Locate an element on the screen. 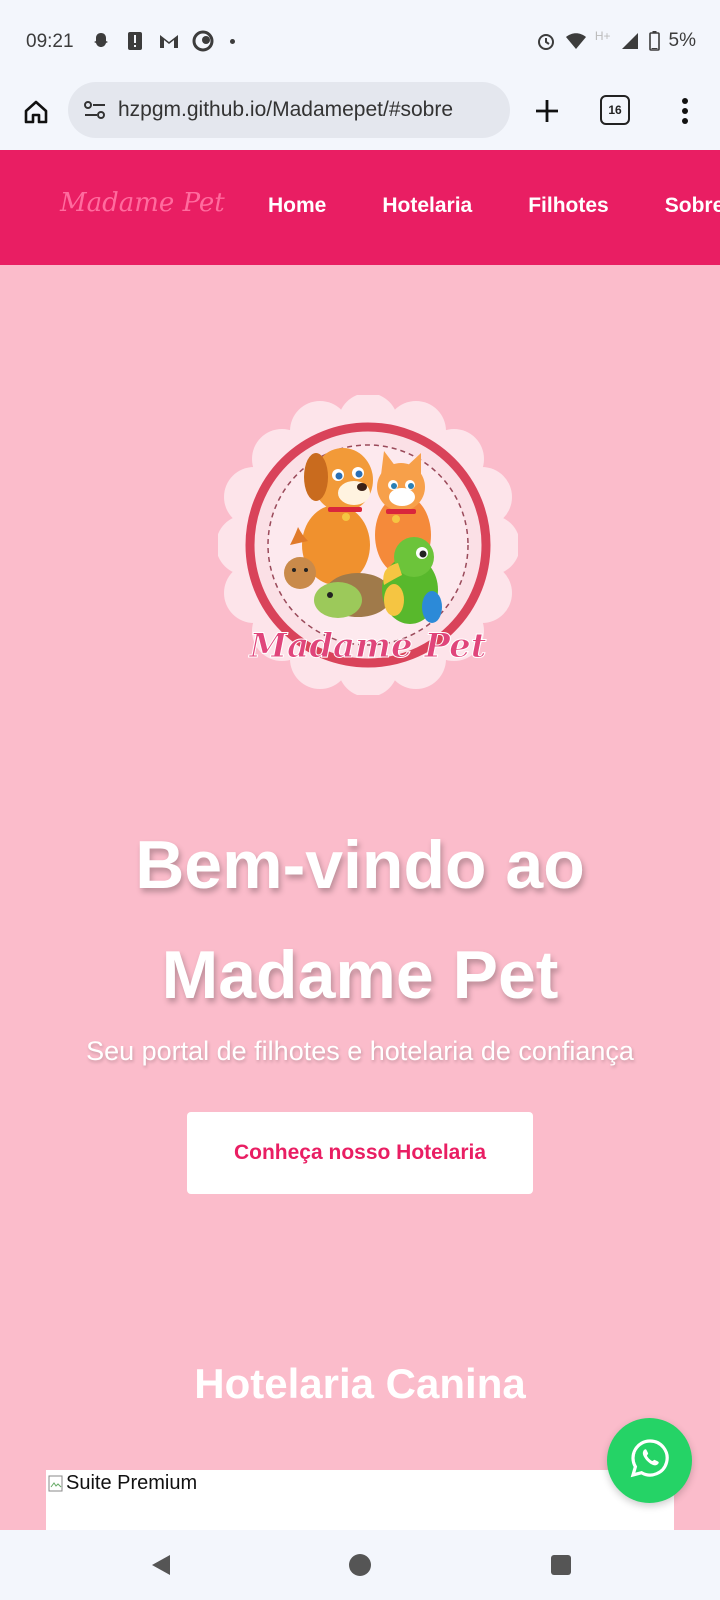 This screenshot has height=1600, width=720. nav-link-hotelaria: Hotelaria is located at coordinates (427, 206).